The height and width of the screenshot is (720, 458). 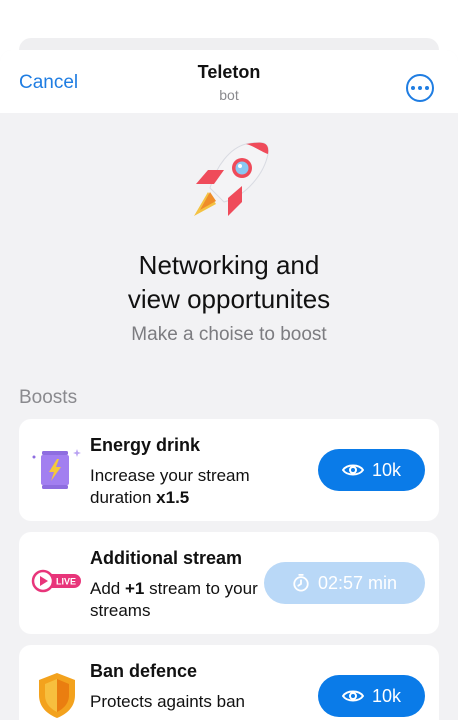 What do you see at coordinates (174, 599) in the screenshot?
I see `boost-description: Add +1 stream to your streams` at bounding box center [174, 599].